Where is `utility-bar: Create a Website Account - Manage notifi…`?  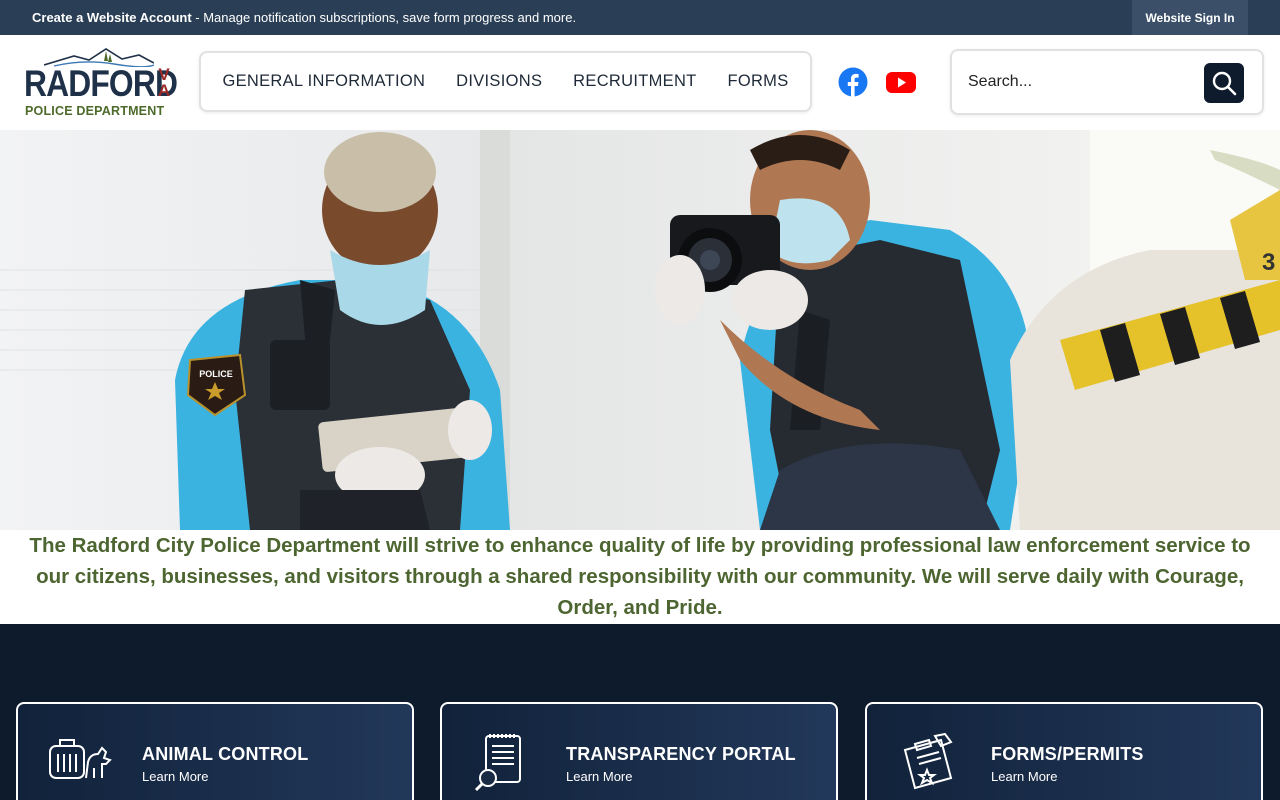
utility-bar: Create a Website Account - Manage notifi… is located at coordinates (640, 17).